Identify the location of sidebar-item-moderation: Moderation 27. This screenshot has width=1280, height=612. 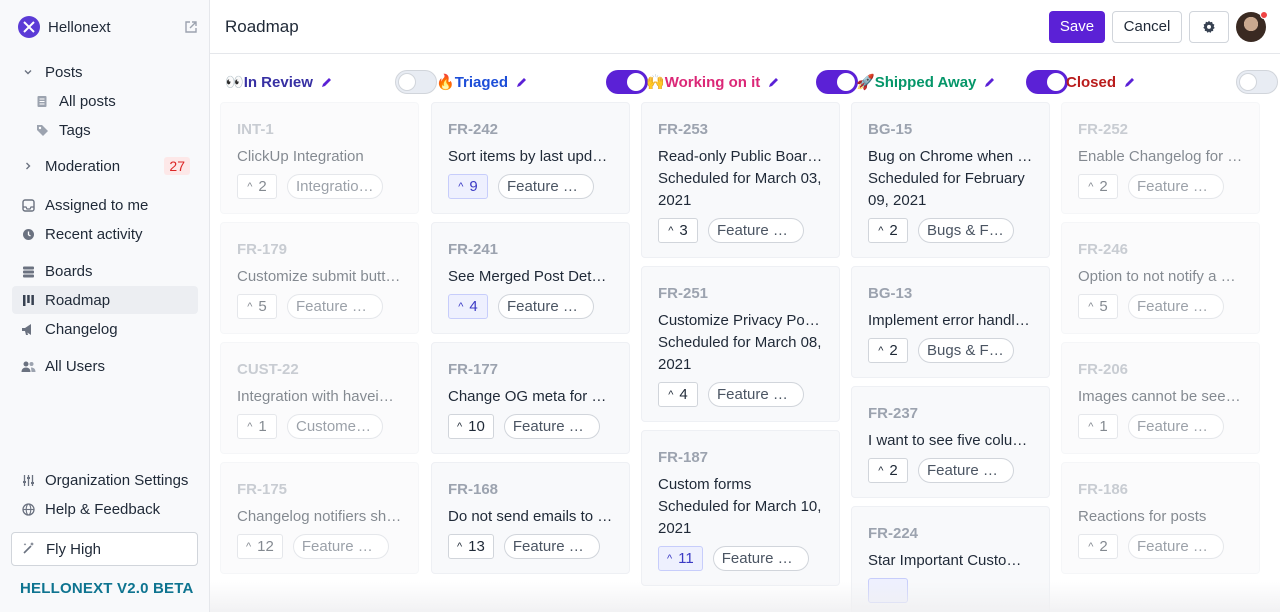
(105, 166).